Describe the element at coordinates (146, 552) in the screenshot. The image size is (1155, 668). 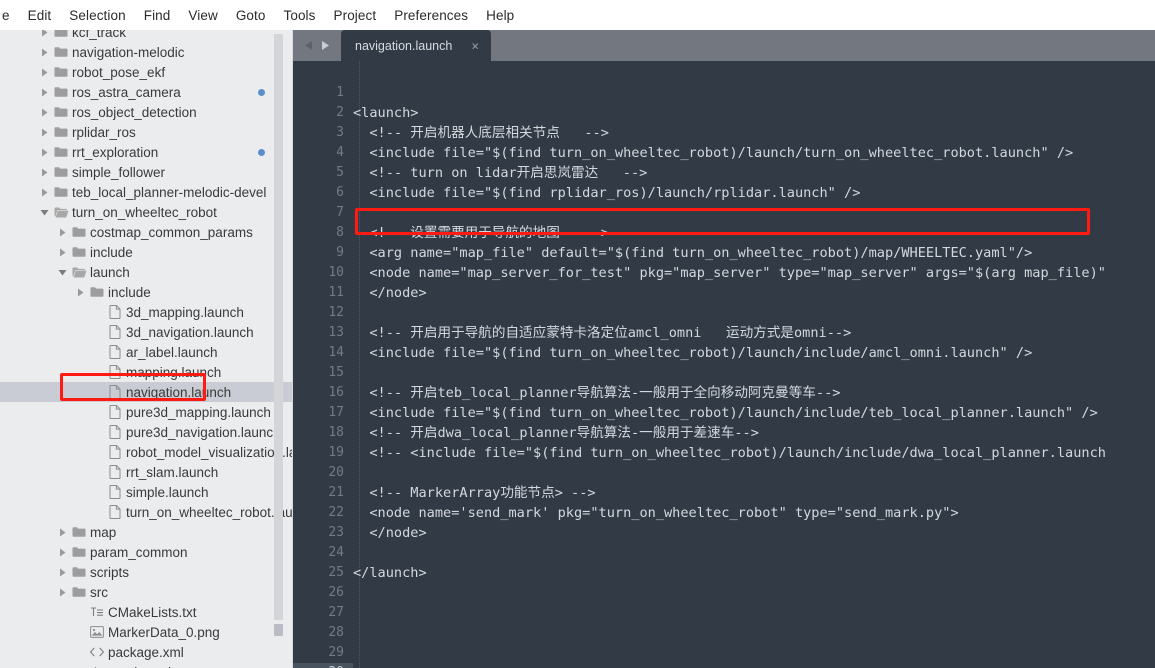
I see `file-tree-item: param_common` at that location.